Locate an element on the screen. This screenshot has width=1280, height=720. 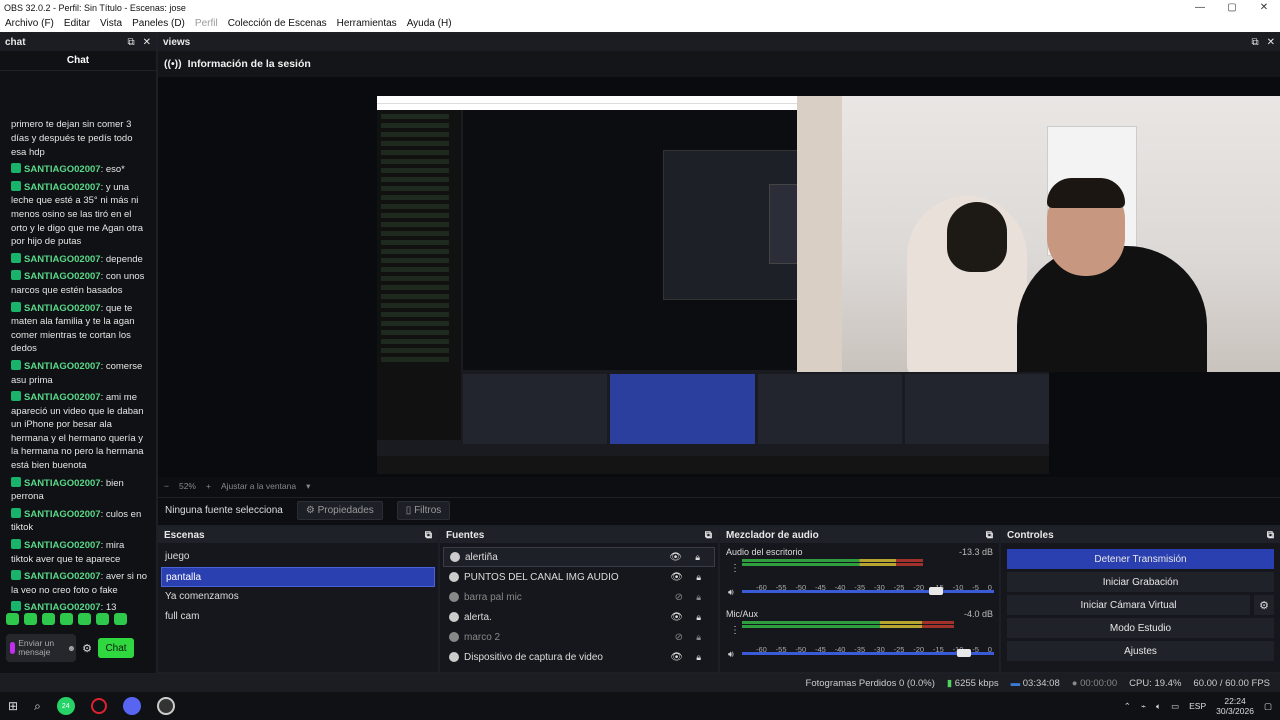
scene-item: pantalla is located at coordinates (298, 577).